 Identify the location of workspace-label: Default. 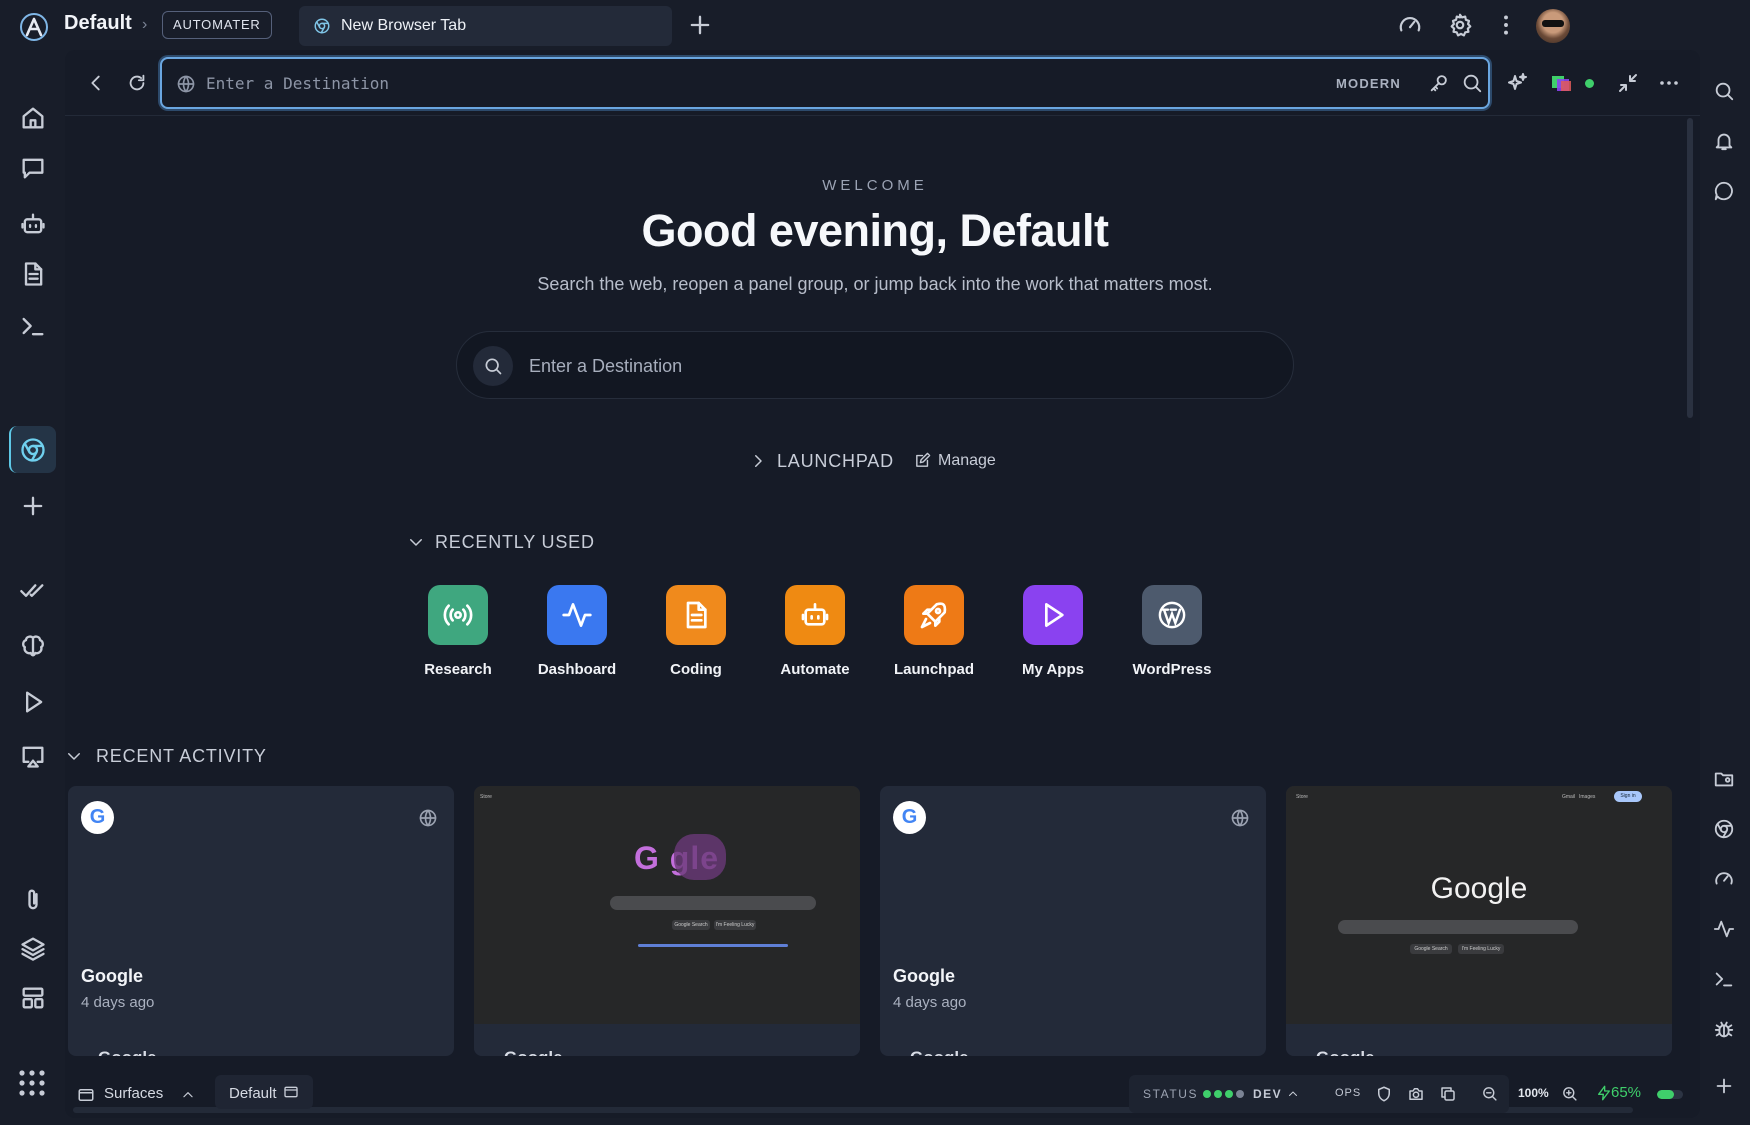
(253, 1093).